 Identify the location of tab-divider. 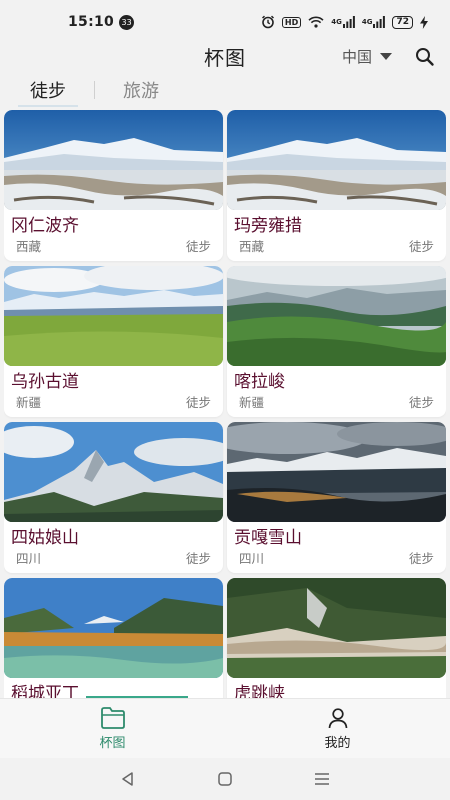
(94, 90).